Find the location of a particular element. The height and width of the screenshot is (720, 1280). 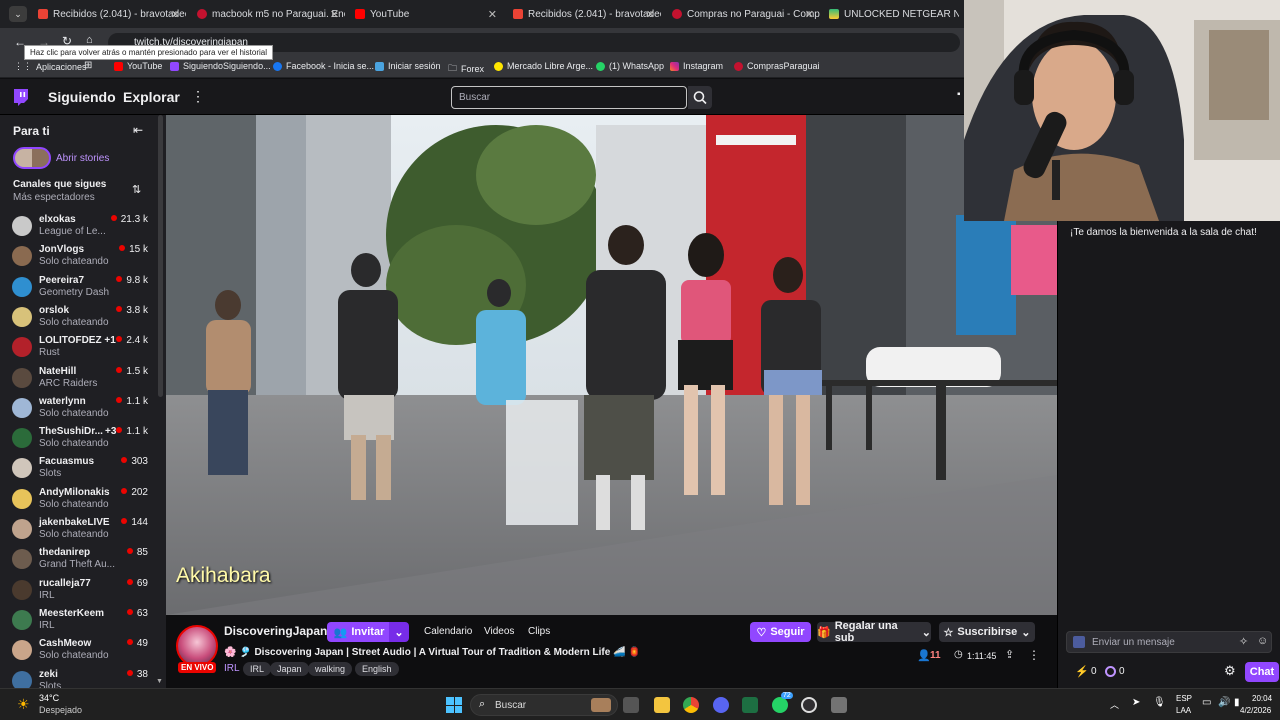

sidebar-channel: NateHill ARC Raiders 1.5 k is located at coordinates (83, 378).